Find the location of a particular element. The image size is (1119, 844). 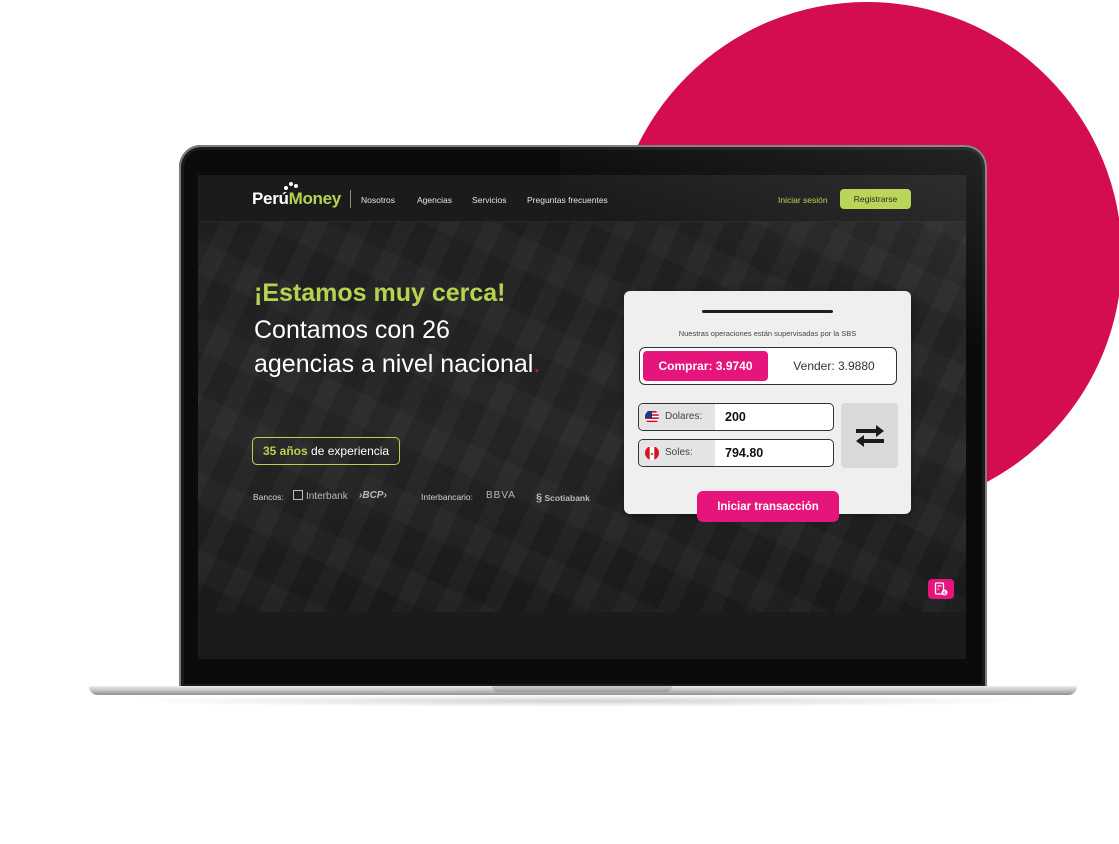

login-link: Iniciar sesión is located at coordinates (803, 200).